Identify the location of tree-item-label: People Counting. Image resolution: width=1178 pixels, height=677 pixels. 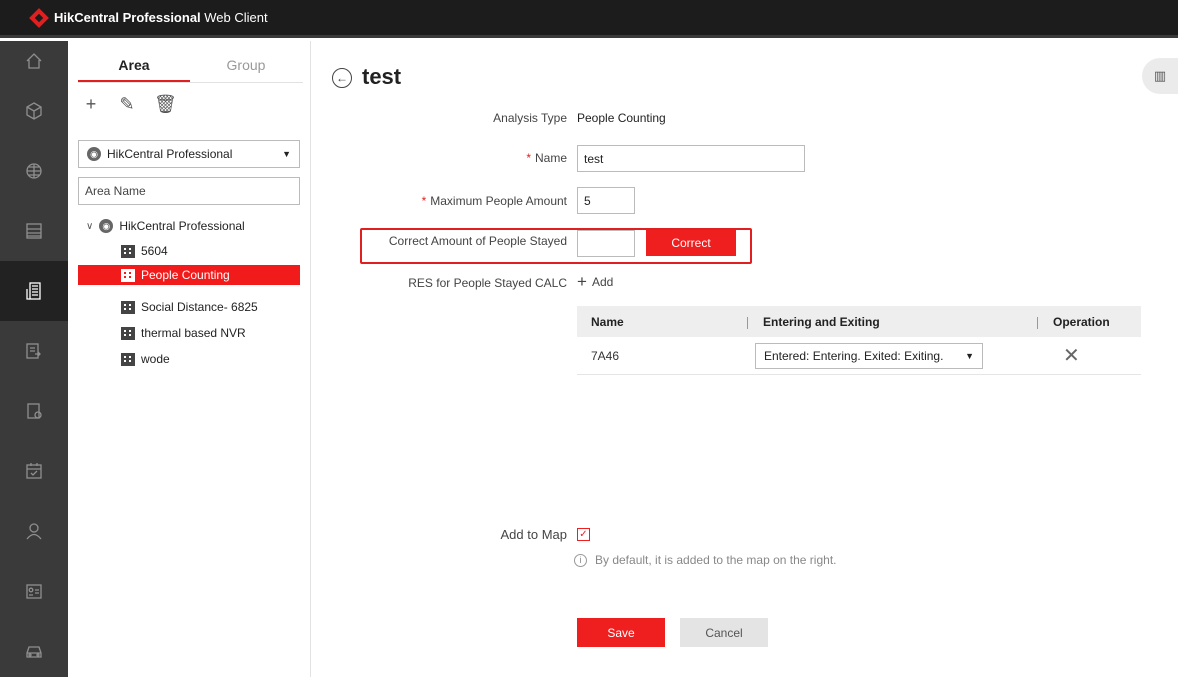
(185, 275).